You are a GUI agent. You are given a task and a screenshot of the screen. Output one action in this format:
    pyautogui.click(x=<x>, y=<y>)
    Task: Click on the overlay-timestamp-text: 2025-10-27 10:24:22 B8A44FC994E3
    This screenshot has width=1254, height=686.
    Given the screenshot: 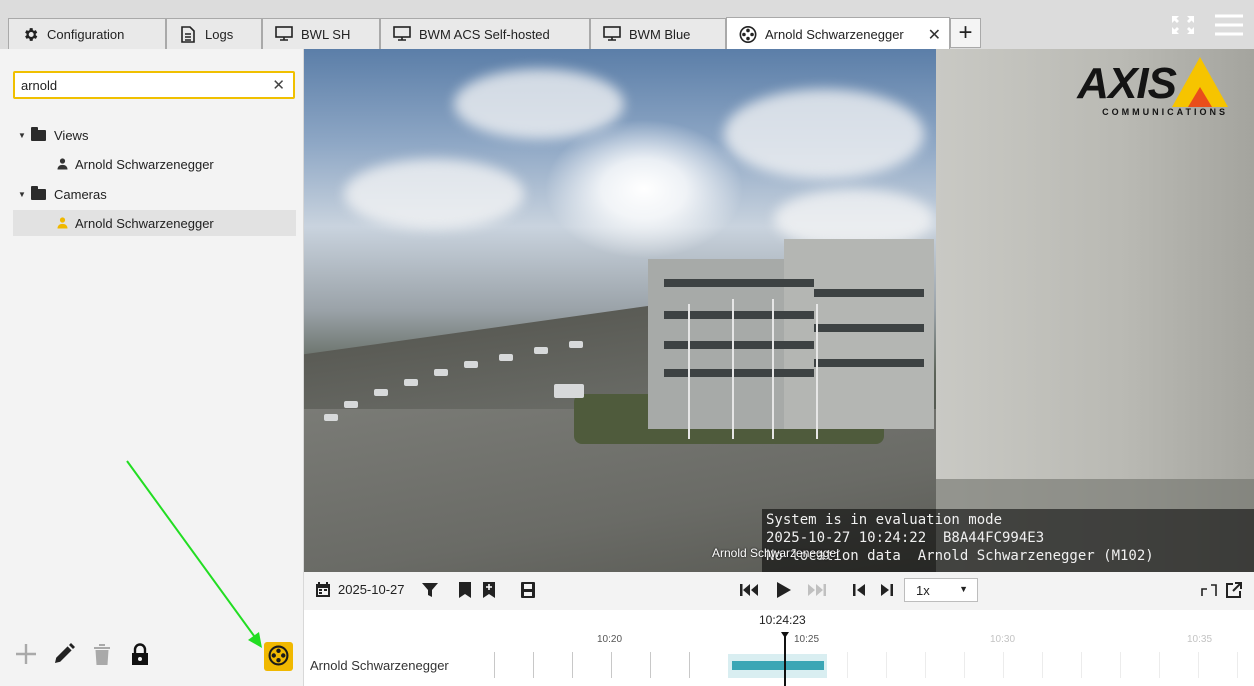 What is the action you would take?
    pyautogui.click(x=905, y=538)
    